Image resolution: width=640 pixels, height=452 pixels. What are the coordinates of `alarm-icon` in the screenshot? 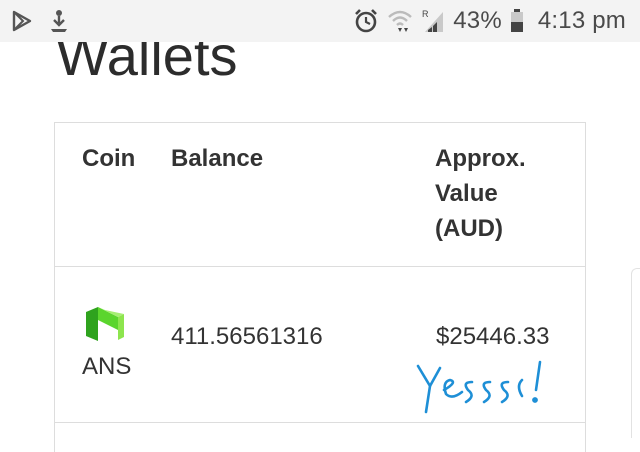 It's located at (366, 21).